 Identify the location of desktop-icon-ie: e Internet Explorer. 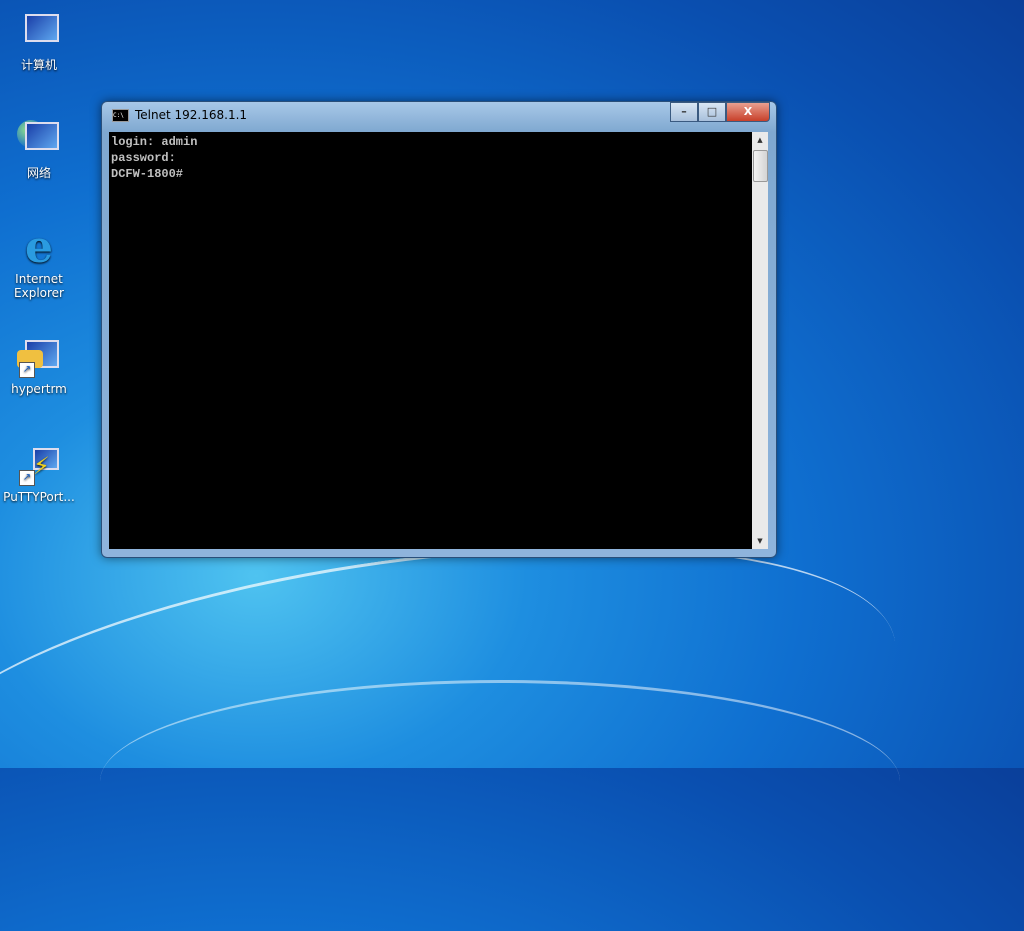
(39, 260).